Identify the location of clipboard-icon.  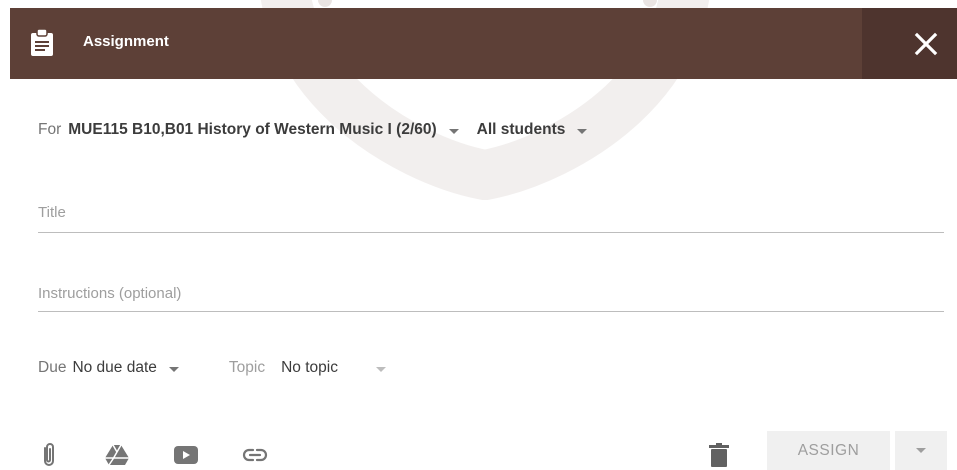
(42, 42).